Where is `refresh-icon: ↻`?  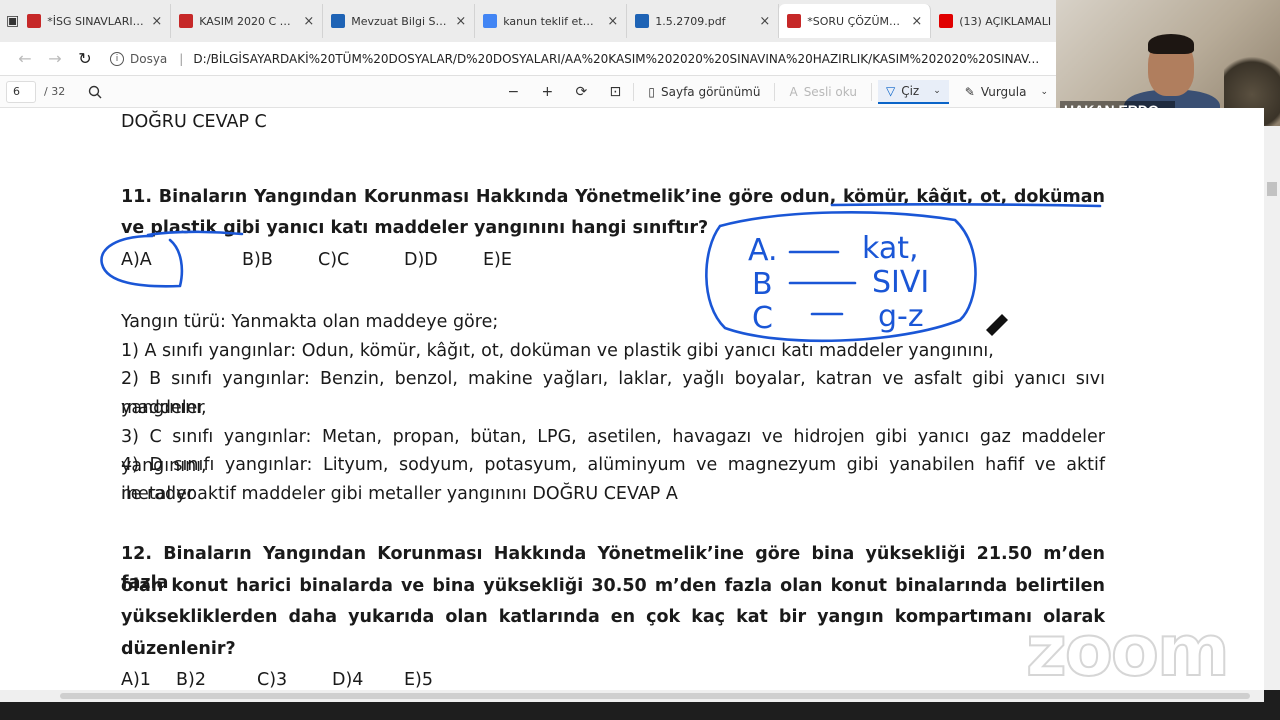
refresh-icon: ↻ is located at coordinates (85, 59).